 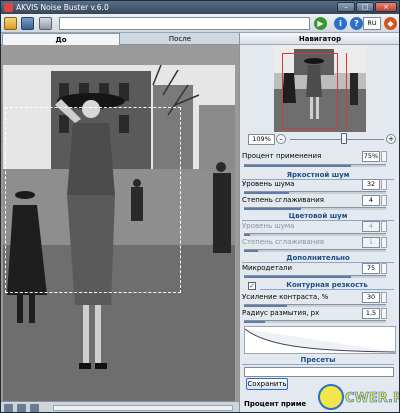 I want to click on view-tabs: До После, so click(x=120, y=39).